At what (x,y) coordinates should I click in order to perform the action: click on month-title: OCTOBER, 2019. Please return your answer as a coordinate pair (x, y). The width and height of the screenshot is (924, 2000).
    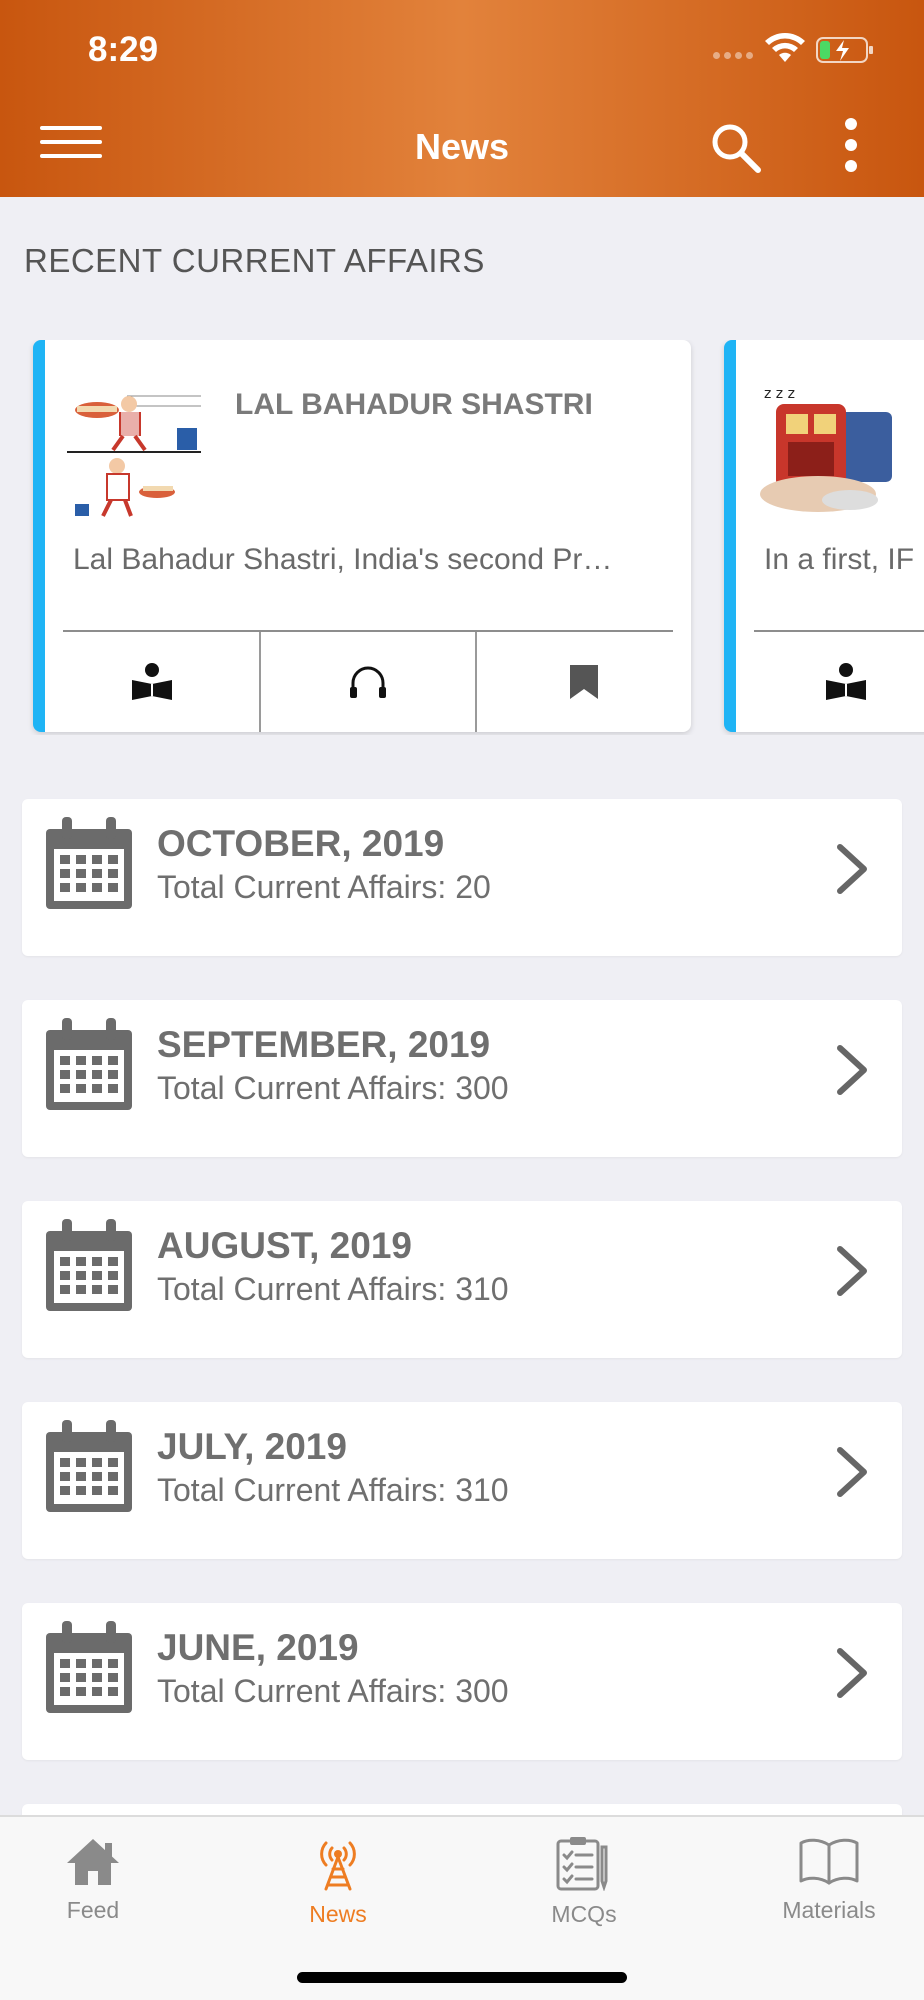
    Looking at the image, I should click on (301, 843).